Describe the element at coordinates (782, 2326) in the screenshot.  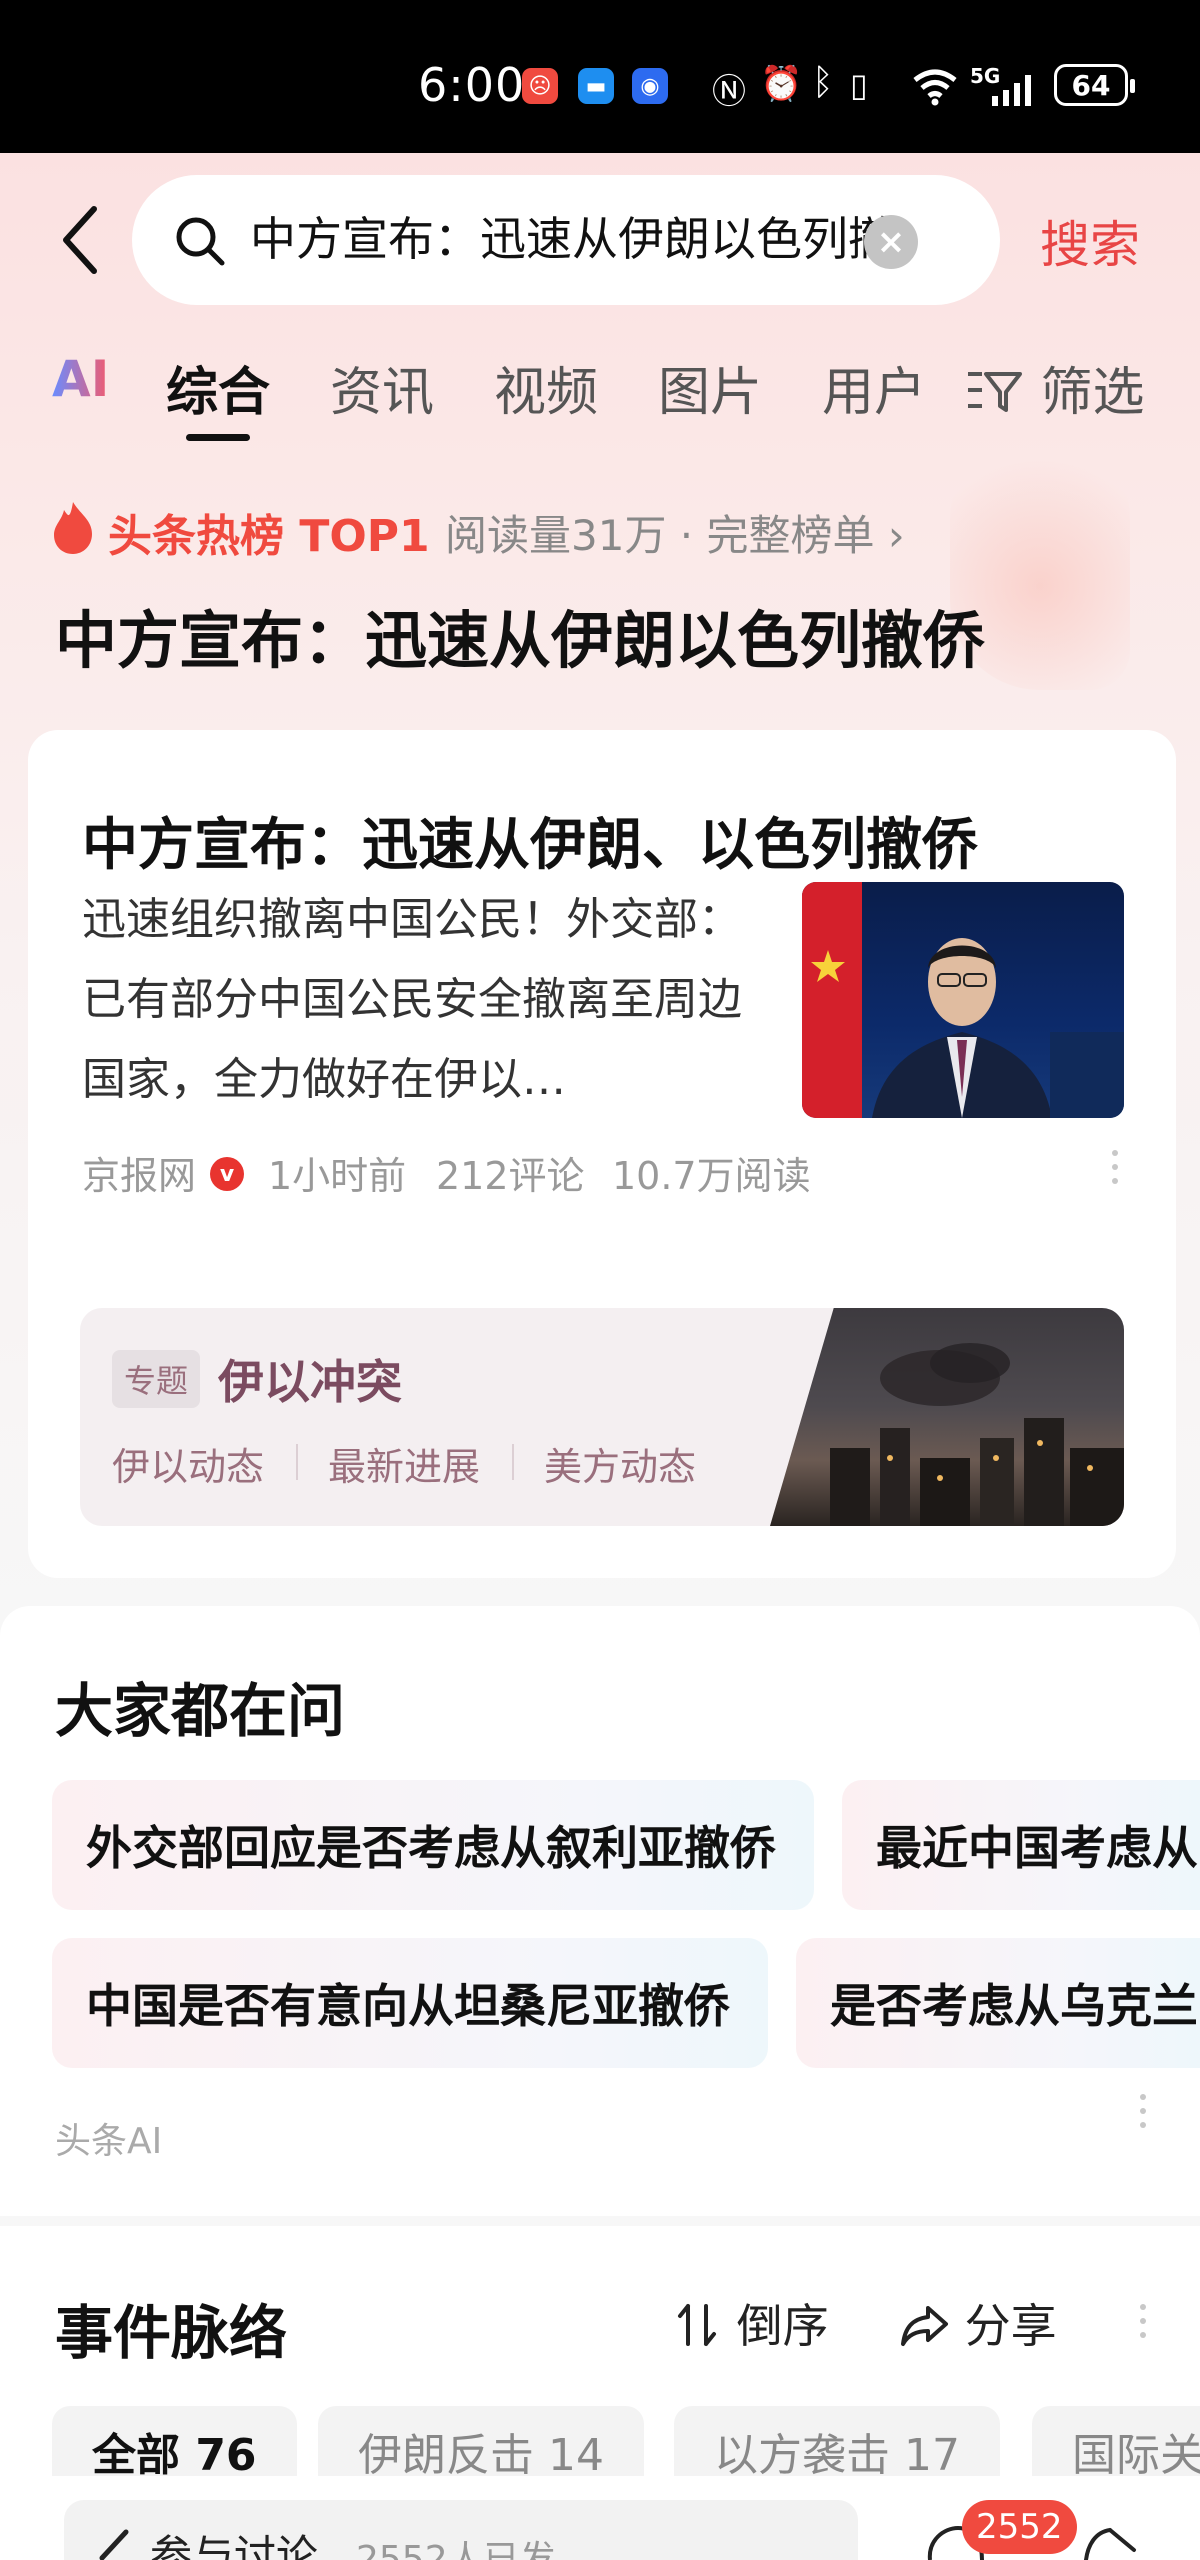
I see `sort-label: 倒序` at that location.